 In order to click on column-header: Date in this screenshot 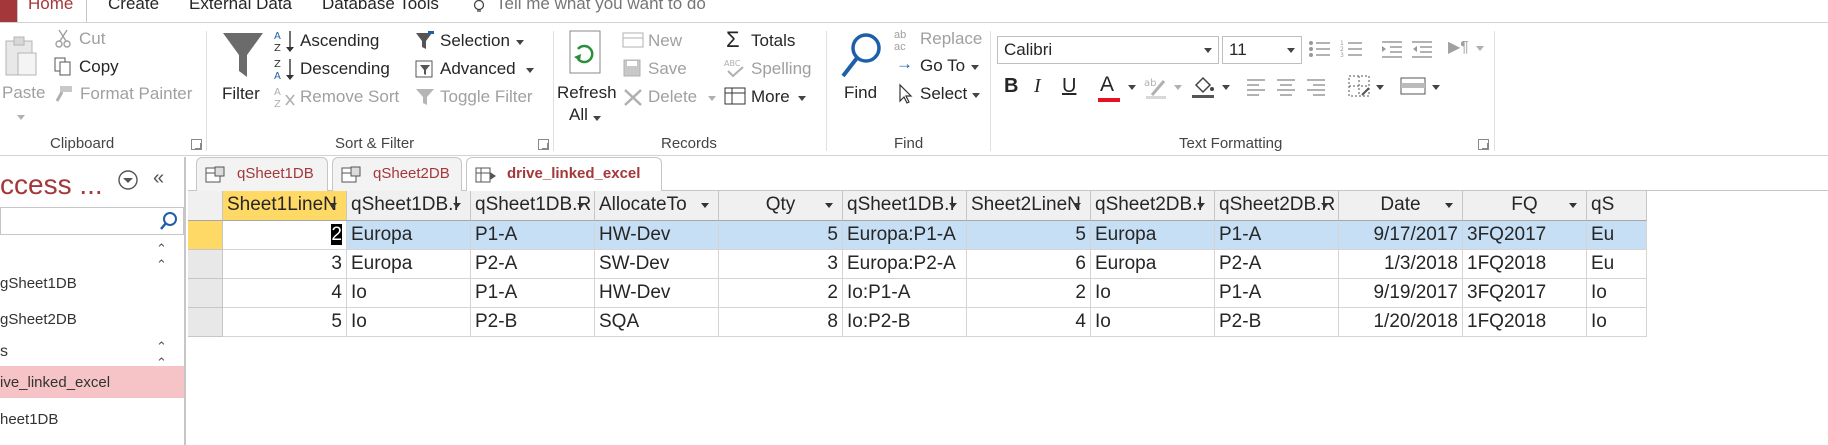, I will do `click(1401, 206)`.